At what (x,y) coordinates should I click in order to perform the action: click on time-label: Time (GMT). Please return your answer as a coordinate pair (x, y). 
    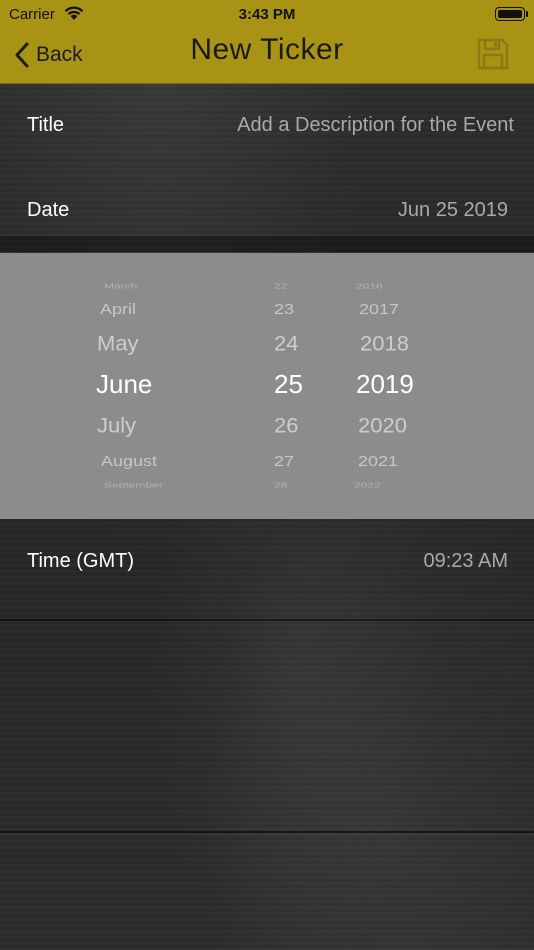
    Looking at the image, I should click on (81, 561).